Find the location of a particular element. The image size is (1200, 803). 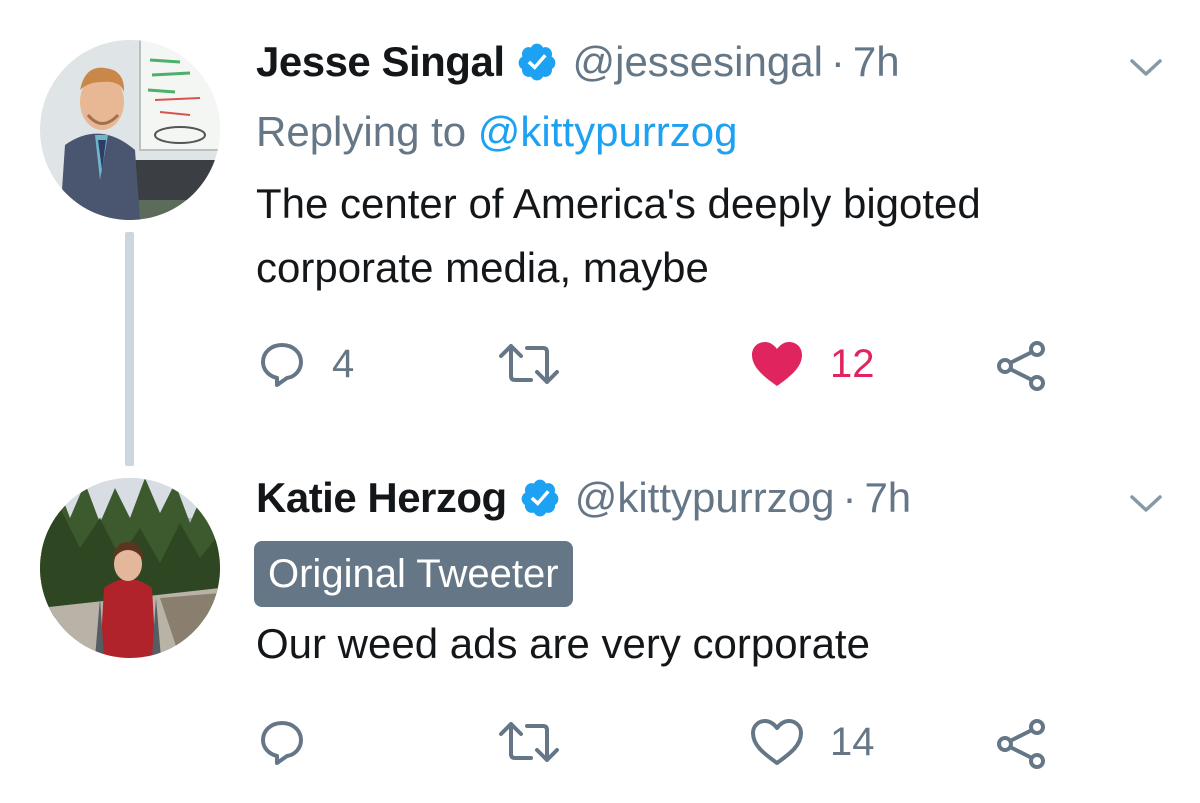

reply-count: 4 is located at coordinates (343, 363).